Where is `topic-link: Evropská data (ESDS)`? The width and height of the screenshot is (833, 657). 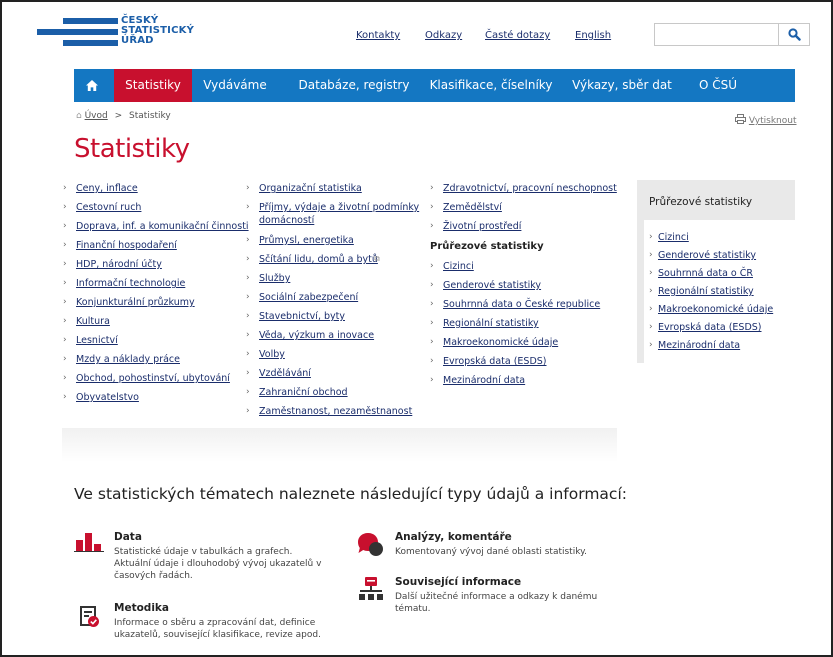 topic-link: Evropská data (ESDS) is located at coordinates (495, 361).